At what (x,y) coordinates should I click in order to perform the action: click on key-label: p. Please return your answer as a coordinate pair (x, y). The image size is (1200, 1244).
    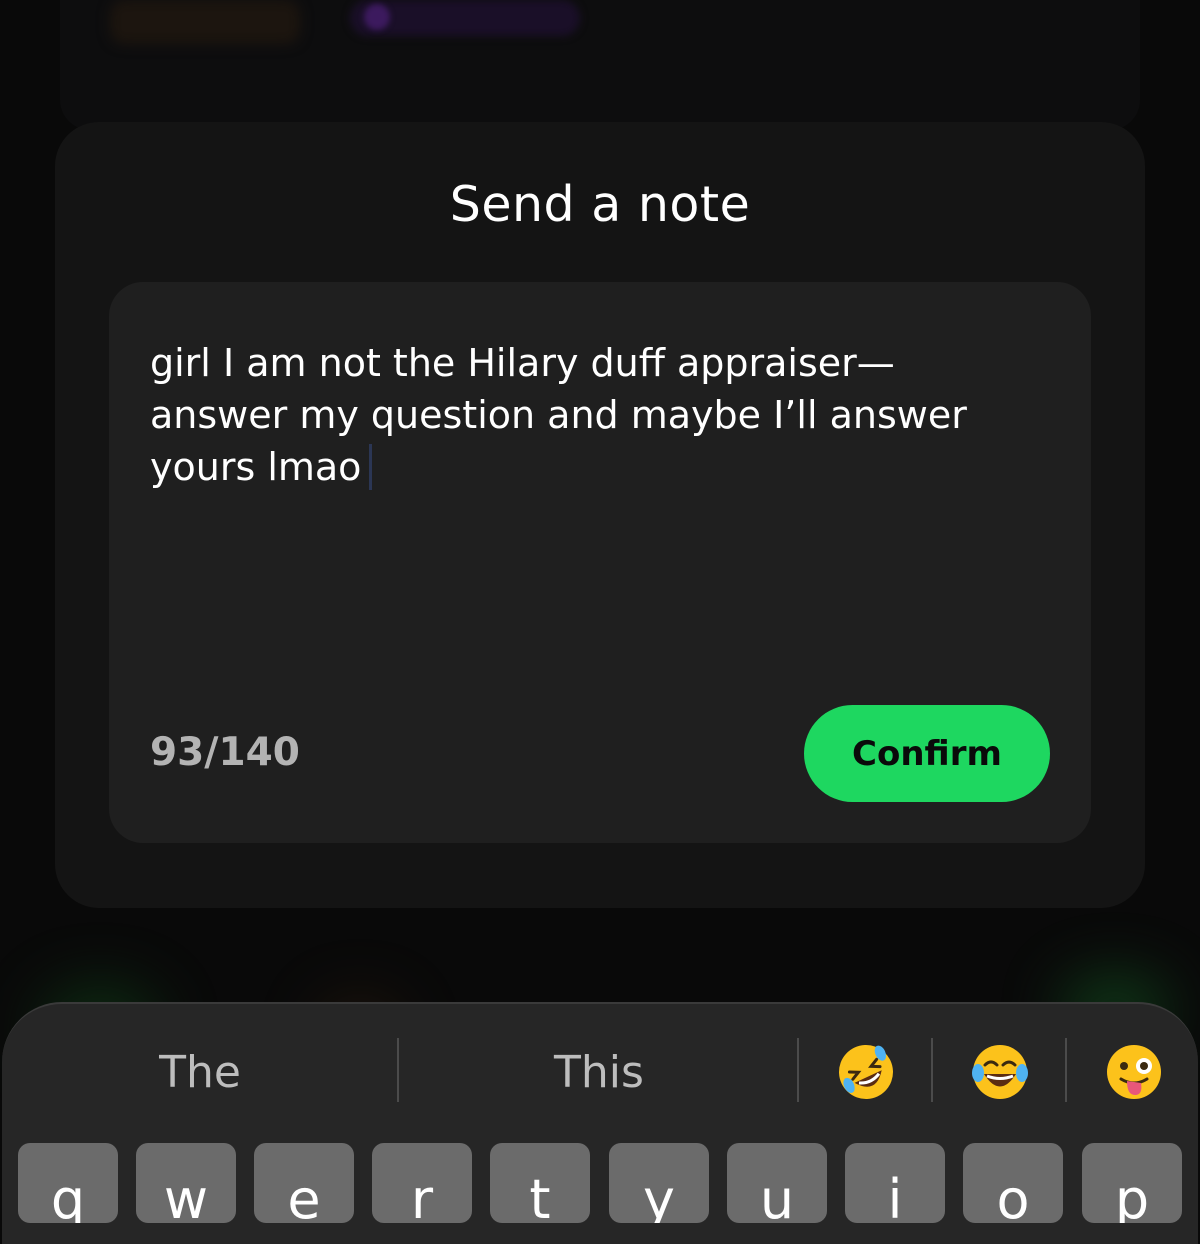
    Looking at the image, I should click on (1132, 1196).